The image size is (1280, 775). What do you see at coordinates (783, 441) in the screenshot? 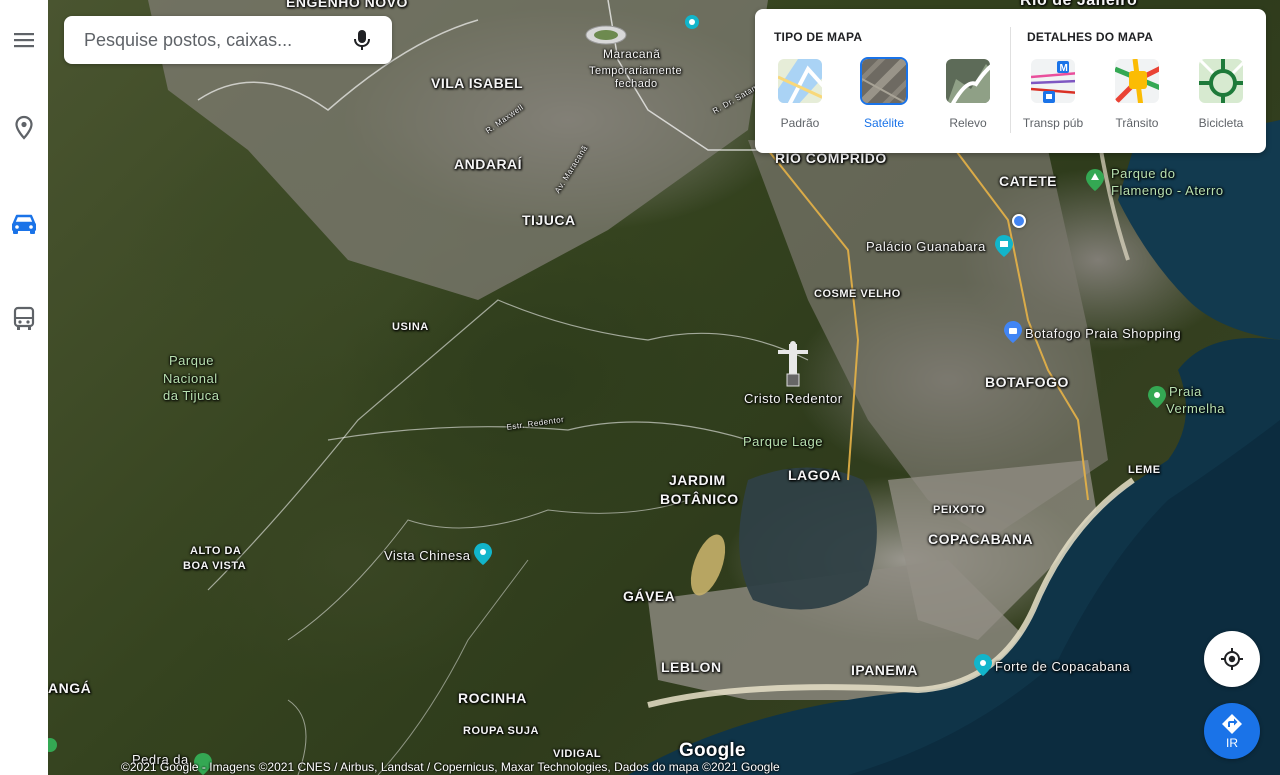
I see `label-parque-lage: Parque Lage` at bounding box center [783, 441].